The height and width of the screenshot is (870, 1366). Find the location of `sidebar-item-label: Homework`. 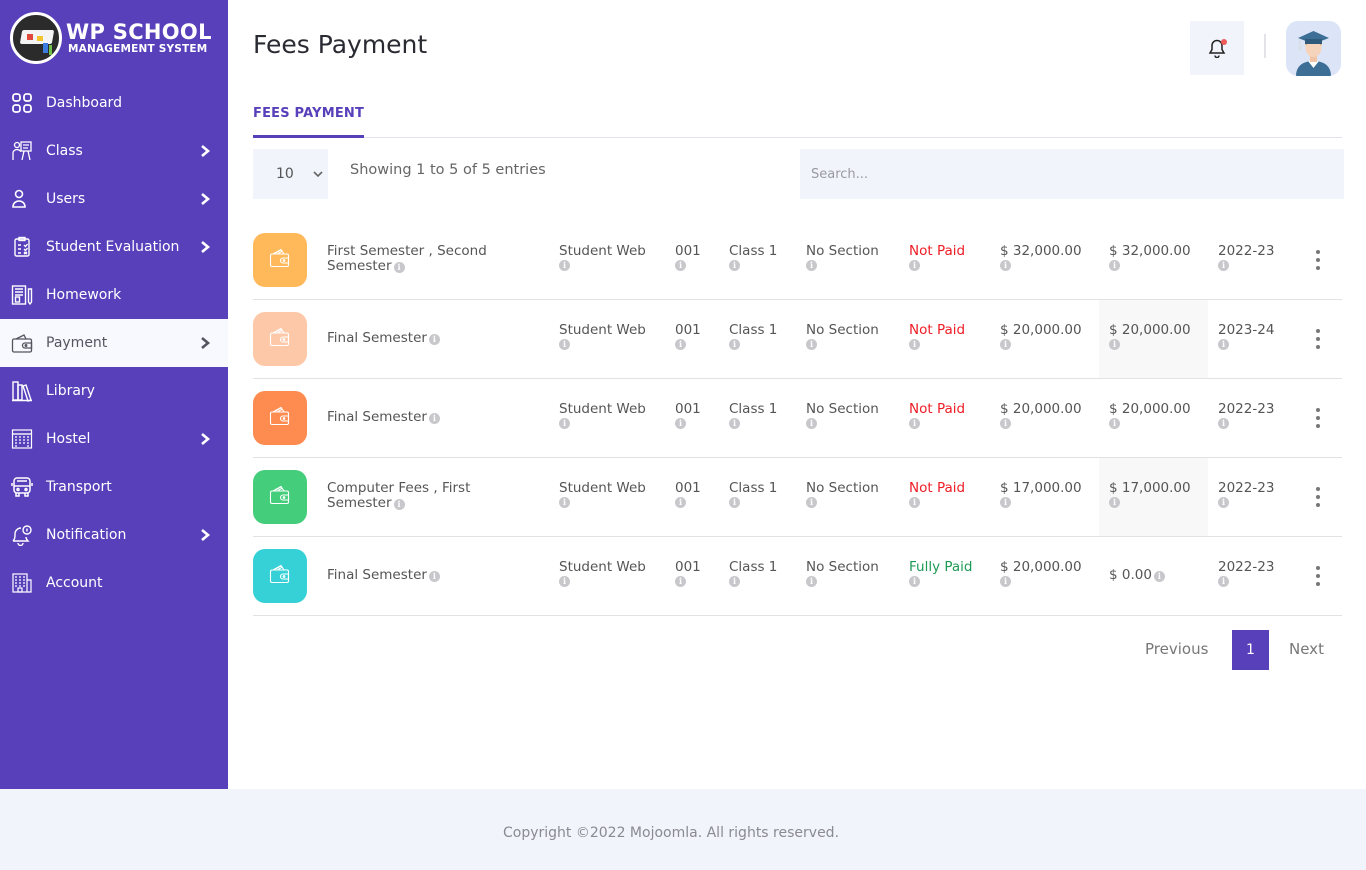

sidebar-item-label: Homework is located at coordinates (84, 295).